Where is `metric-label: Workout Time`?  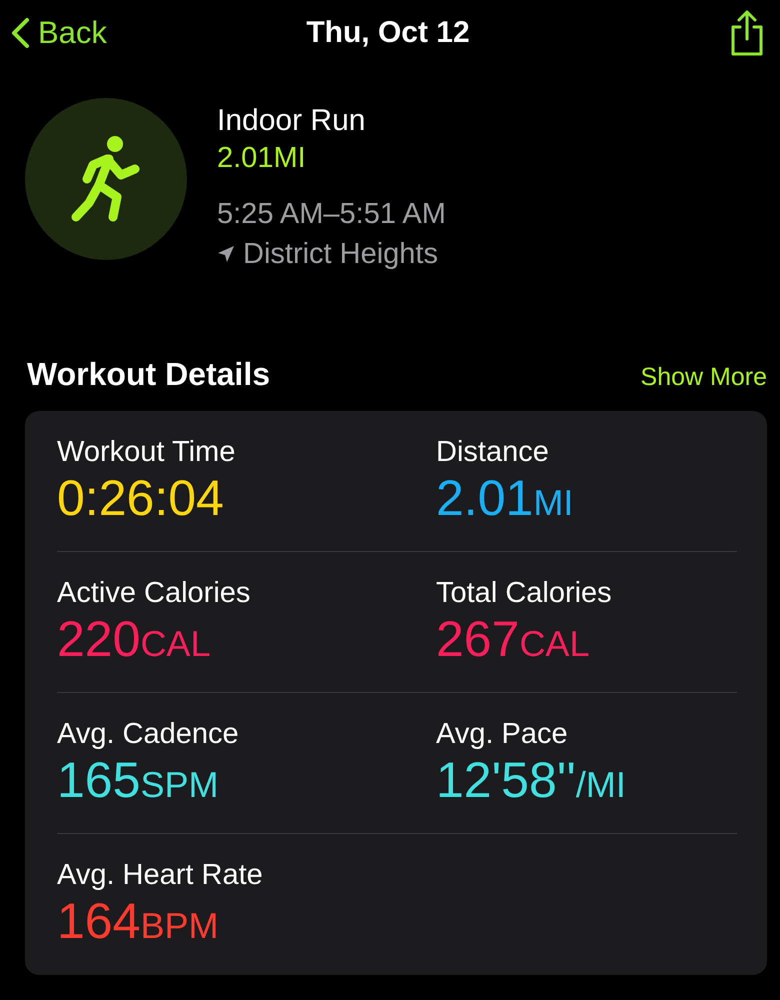
metric-label: Workout Time is located at coordinates (146, 452).